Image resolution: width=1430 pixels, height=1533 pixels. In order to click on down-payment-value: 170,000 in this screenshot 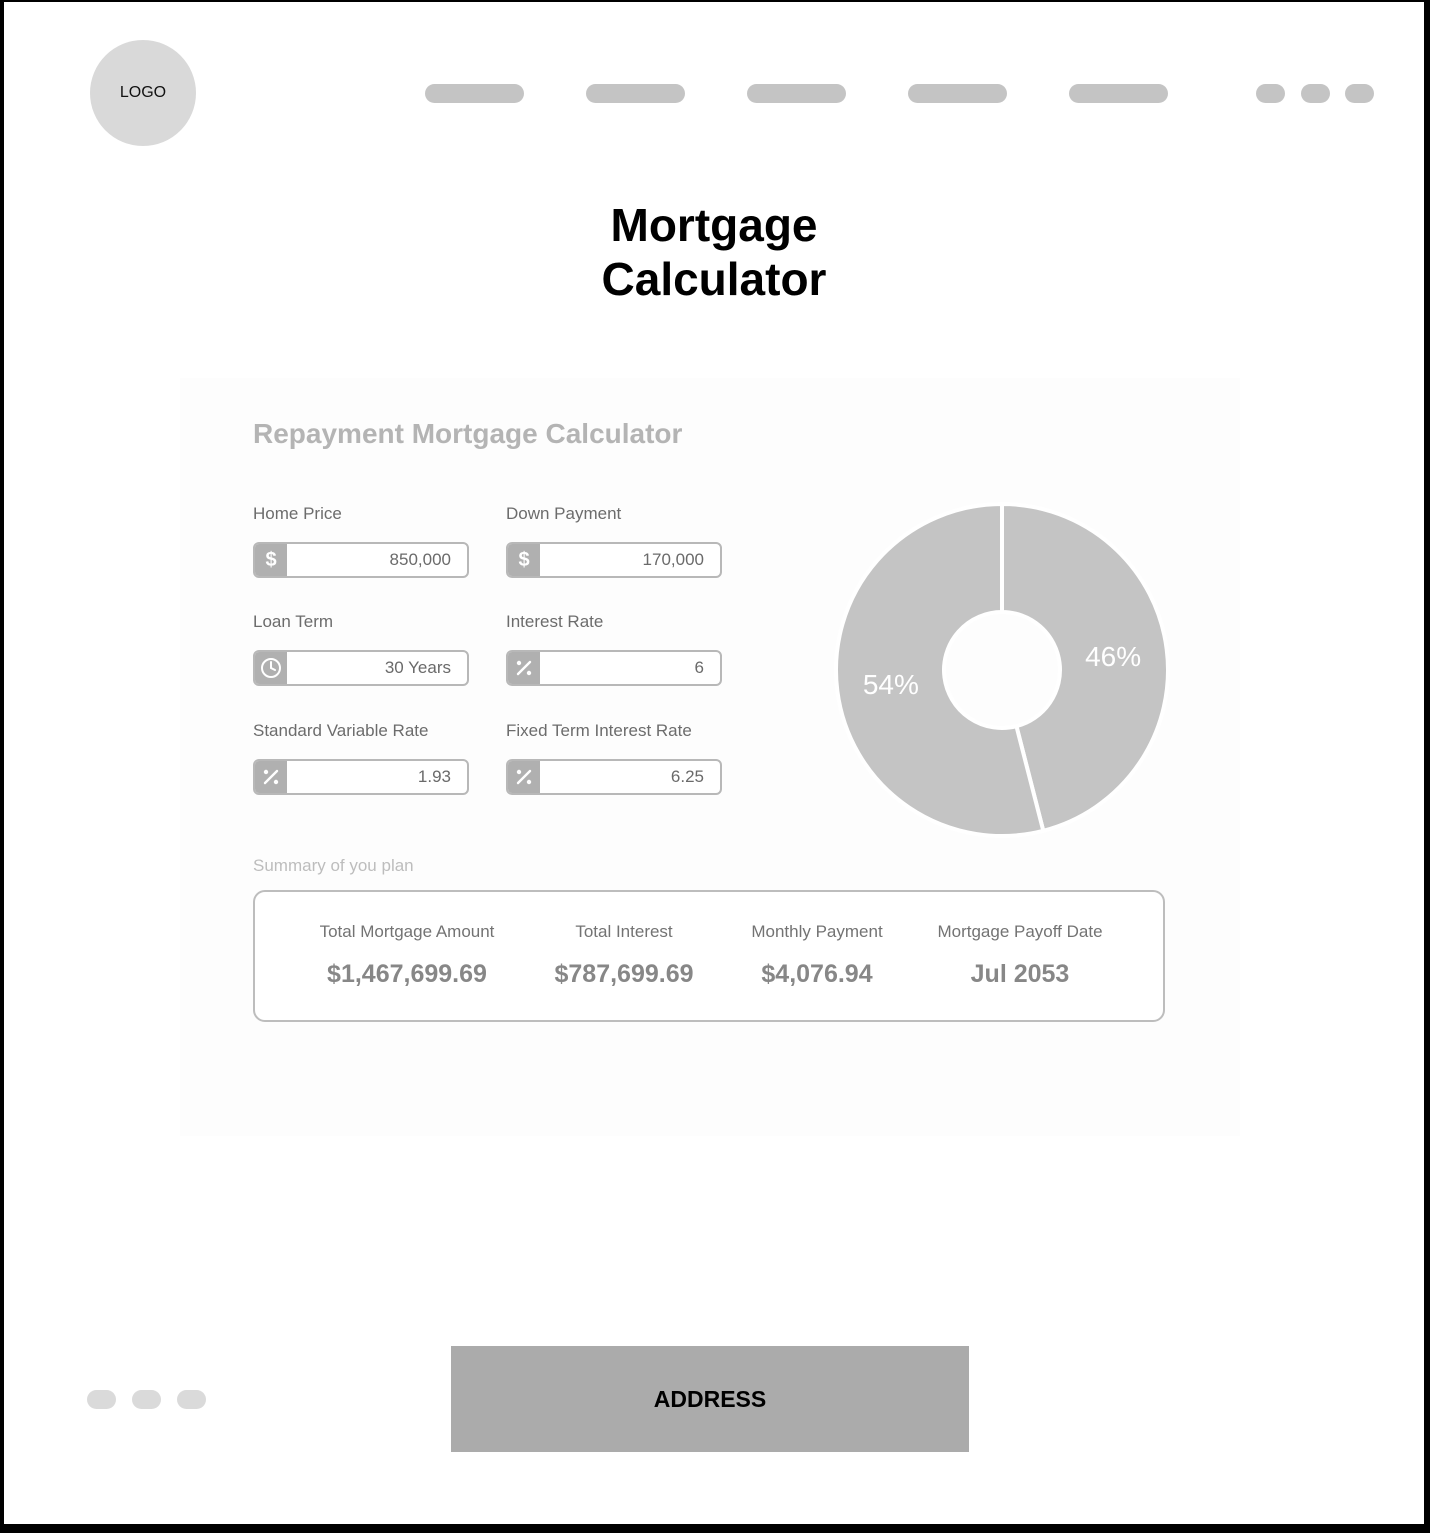, I will do `click(673, 559)`.